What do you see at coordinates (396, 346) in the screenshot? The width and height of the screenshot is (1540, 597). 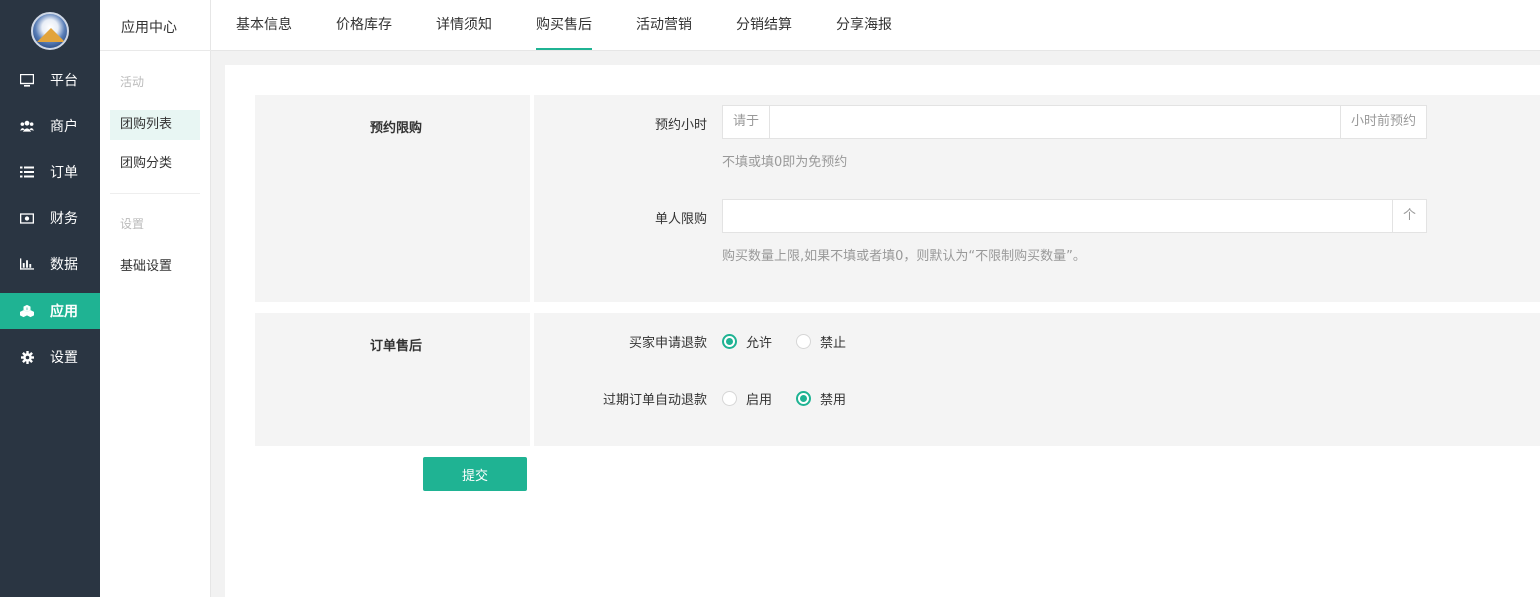 I see `section-title: 订单售后` at bounding box center [396, 346].